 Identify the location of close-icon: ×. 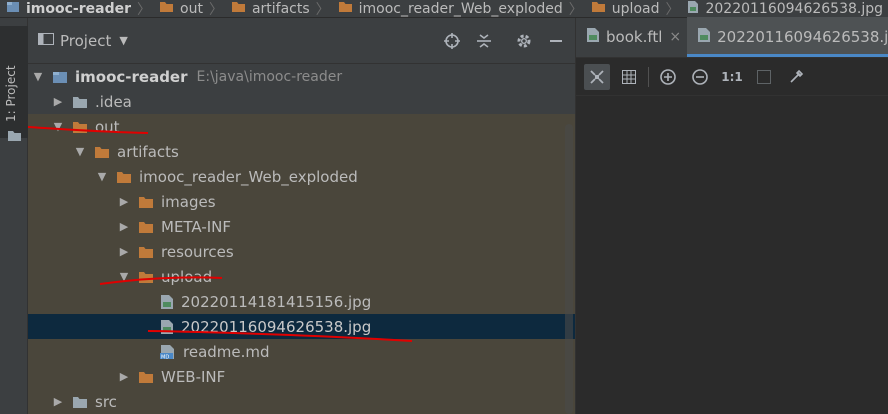
(675, 37).